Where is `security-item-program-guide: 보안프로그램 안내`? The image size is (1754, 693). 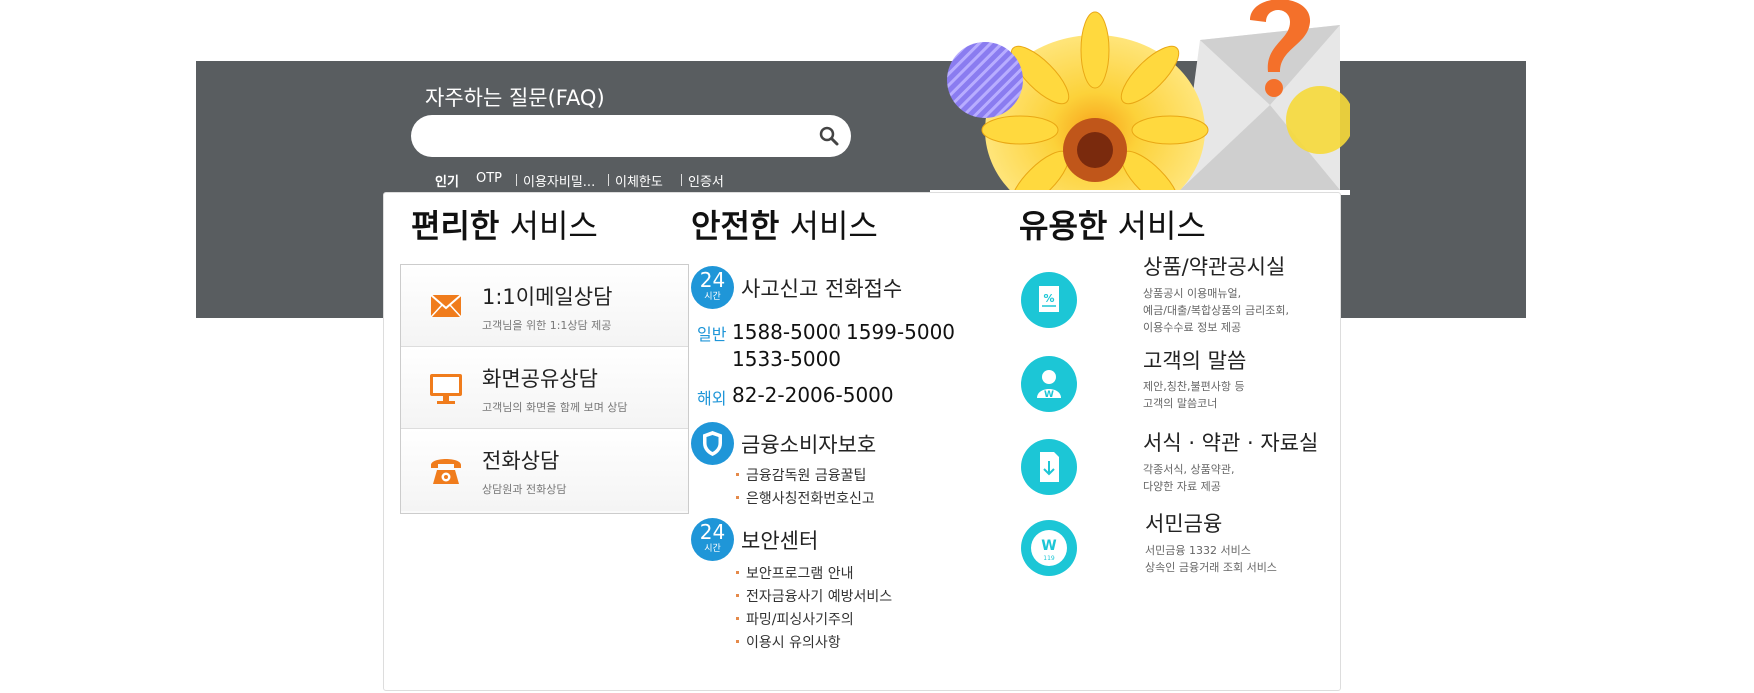
security-item-program-guide: 보안프로그램 안내 is located at coordinates (795, 573).